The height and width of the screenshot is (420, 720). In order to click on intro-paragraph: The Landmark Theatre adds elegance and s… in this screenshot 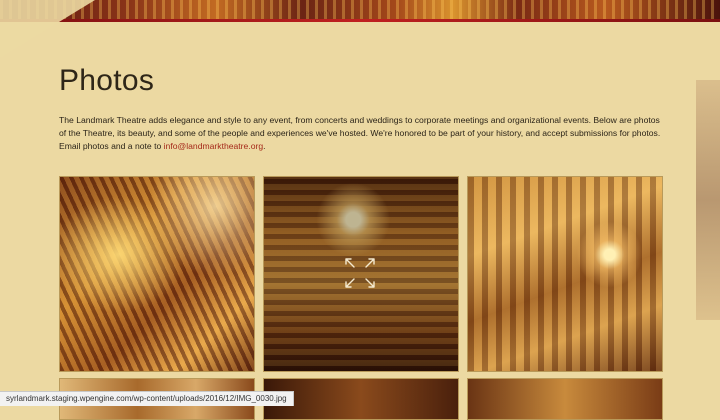, I will do `click(362, 134)`.